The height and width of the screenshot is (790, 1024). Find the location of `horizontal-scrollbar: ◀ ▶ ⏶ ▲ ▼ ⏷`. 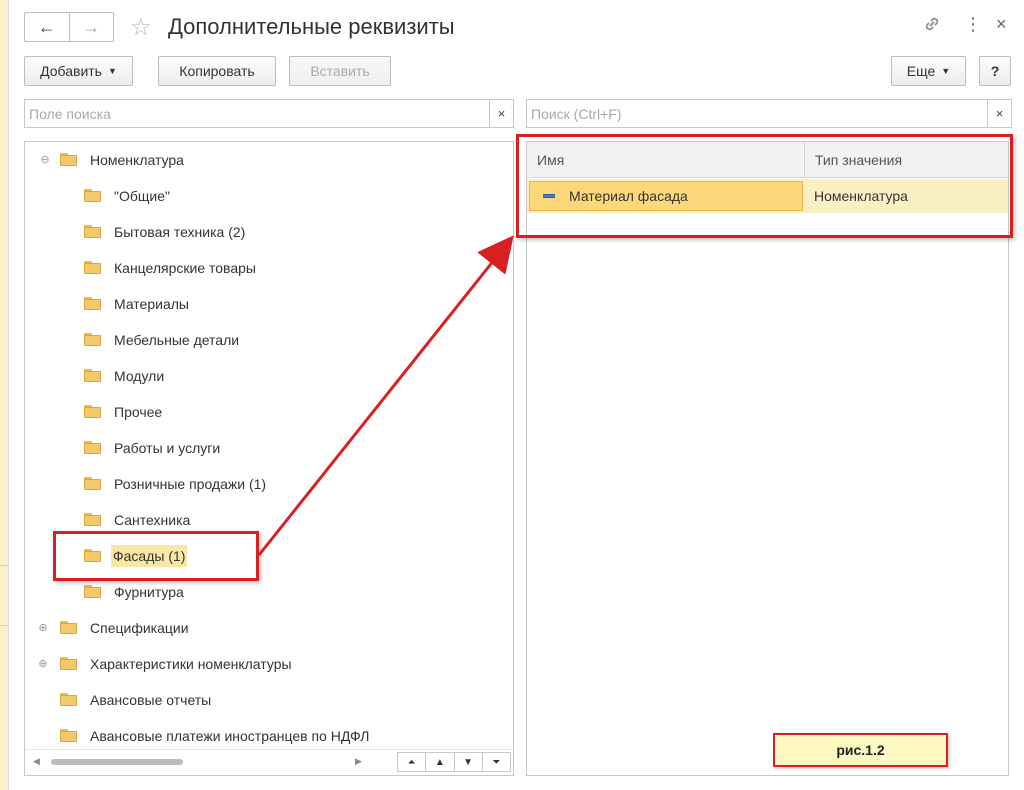

horizontal-scrollbar: ◀ ▶ ⏶ ▲ ▼ ⏷ is located at coordinates (269, 762).